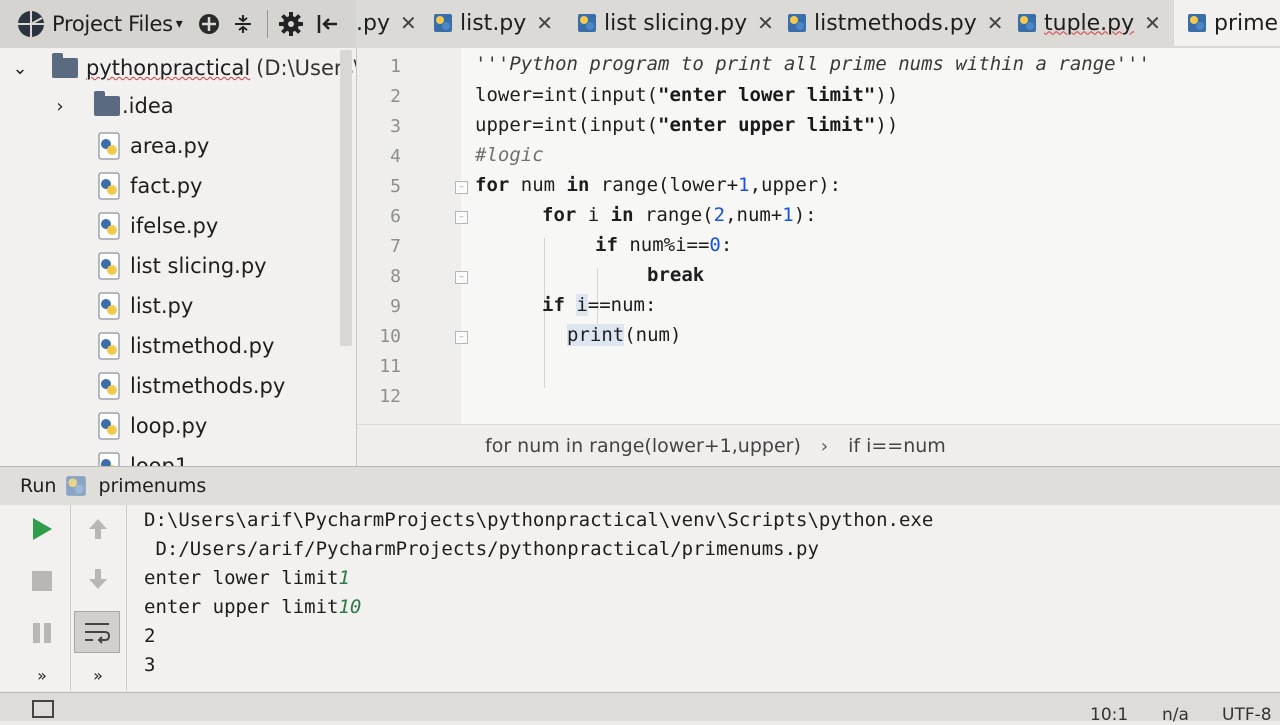 This screenshot has width=1280, height=725. I want to click on tab-label: prime, so click(1246, 23).